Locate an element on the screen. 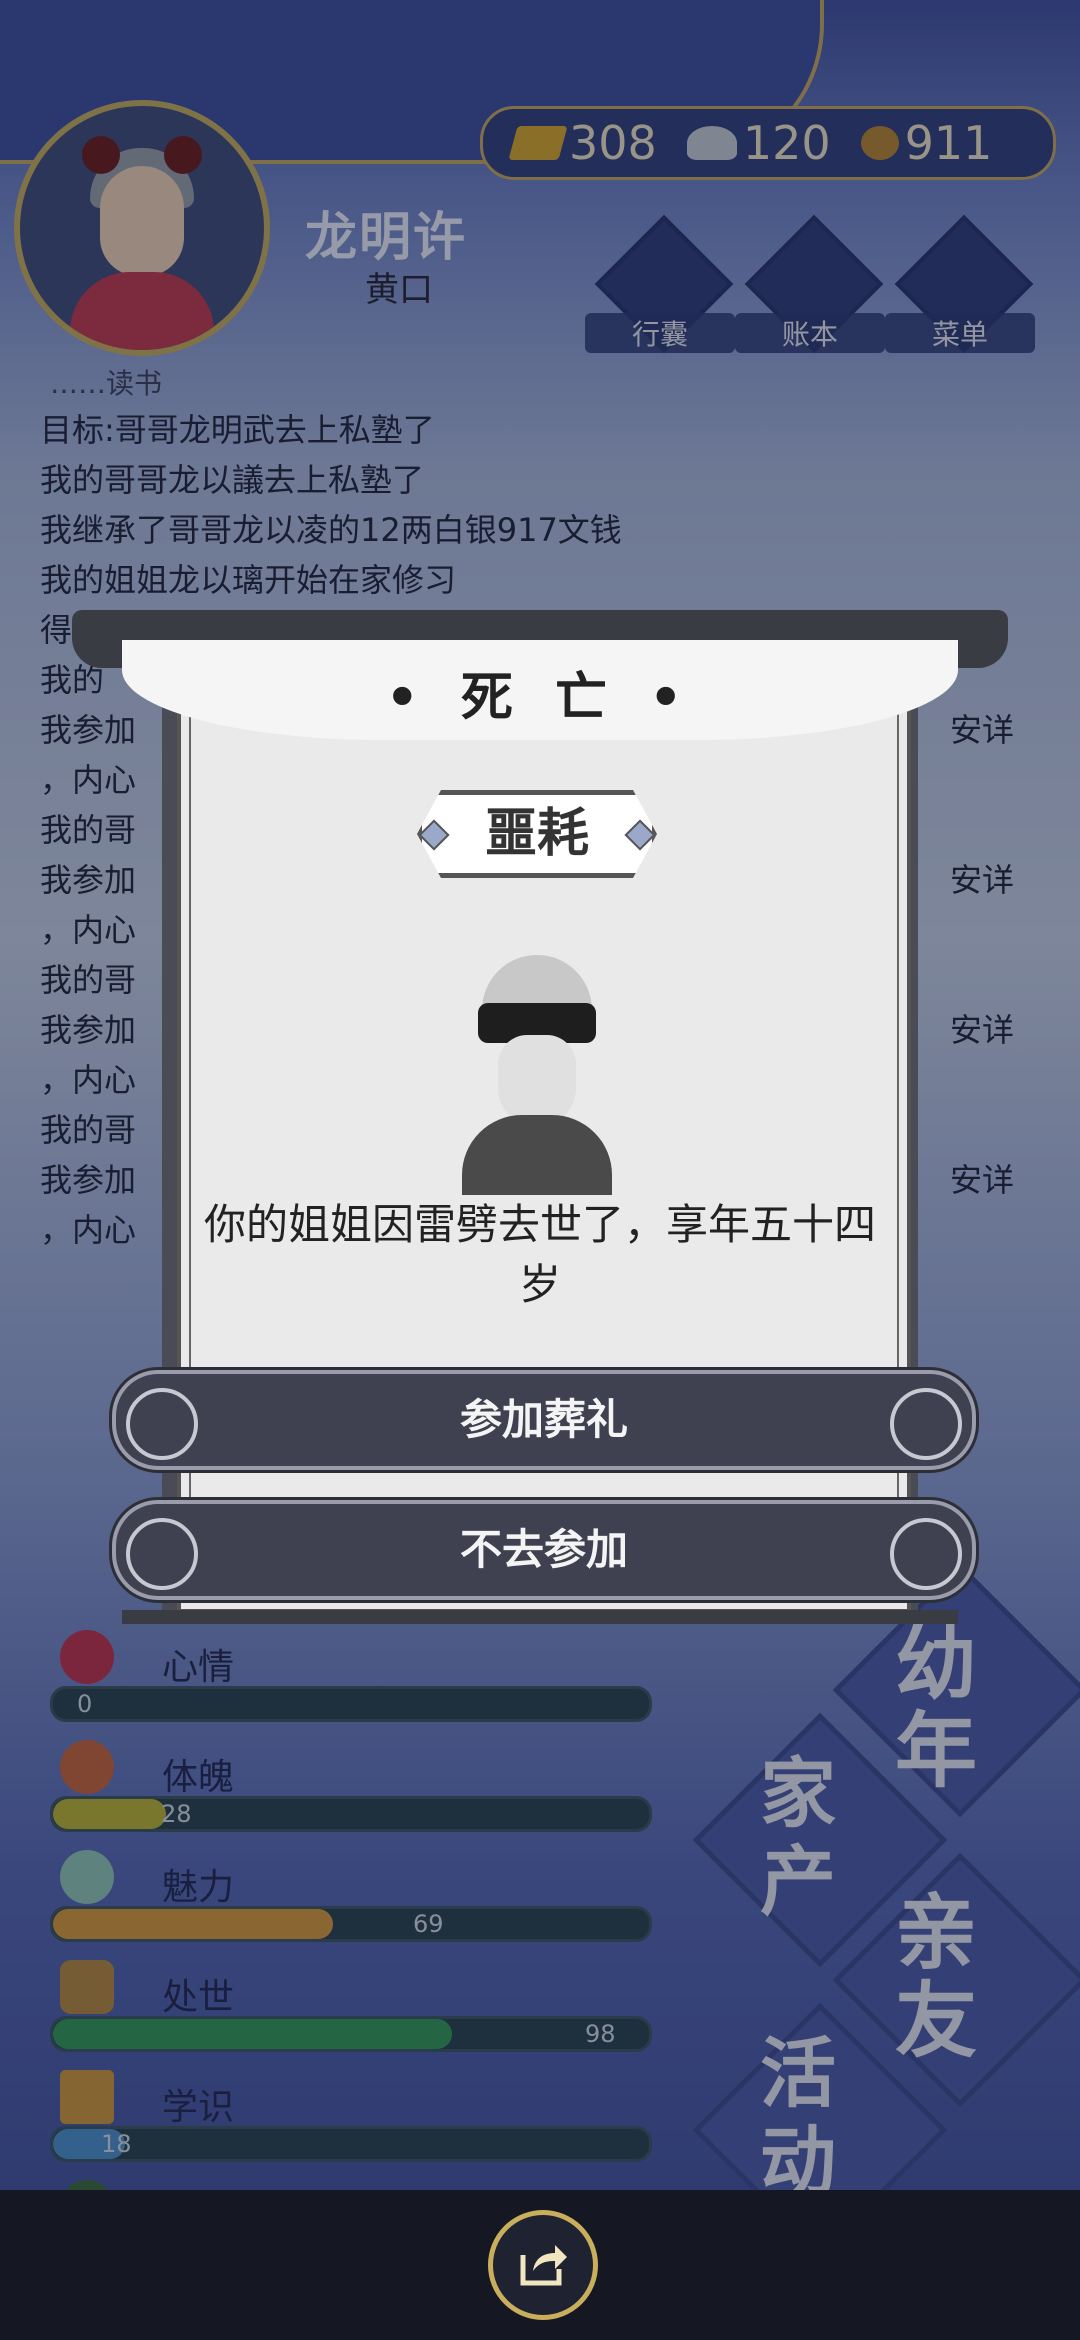  portrait-face is located at coordinates (537, 1081).